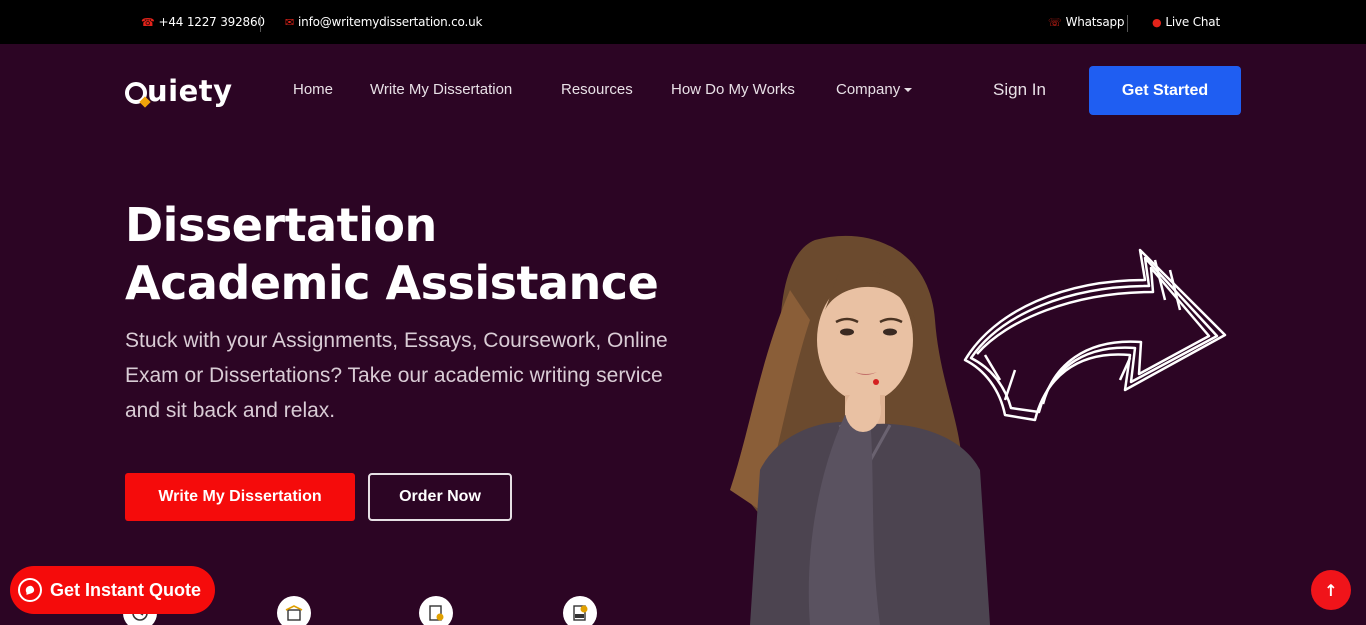 This screenshot has width=1366, height=625. I want to click on arrow-up-icon: ↑, so click(1331, 590).